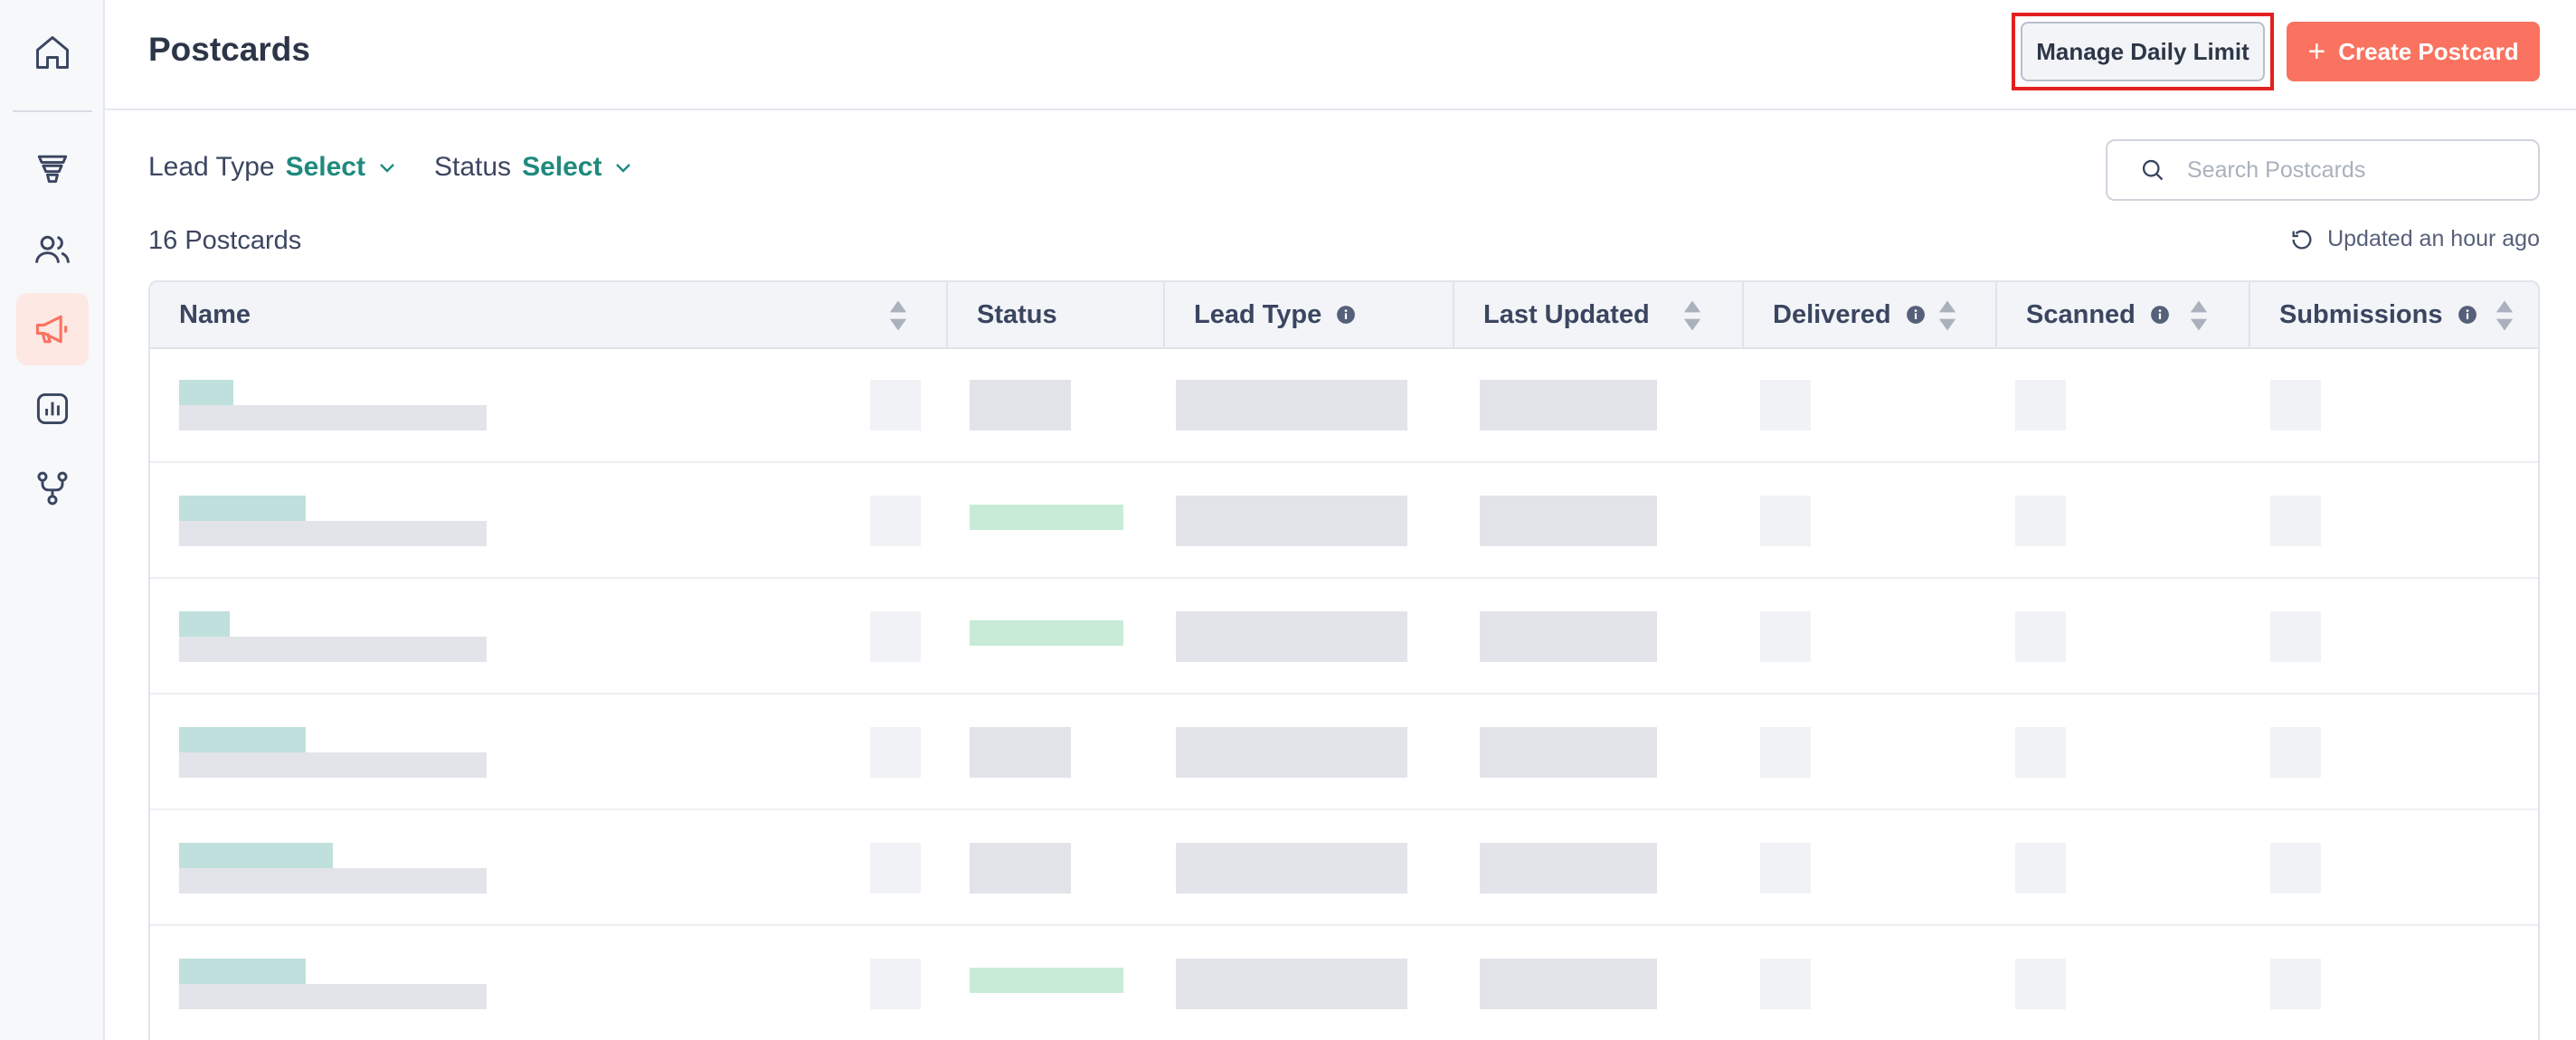 Image resolution: width=2576 pixels, height=1040 pixels. What do you see at coordinates (2081, 314) in the screenshot?
I see `column-header-label: Scanned` at bounding box center [2081, 314].